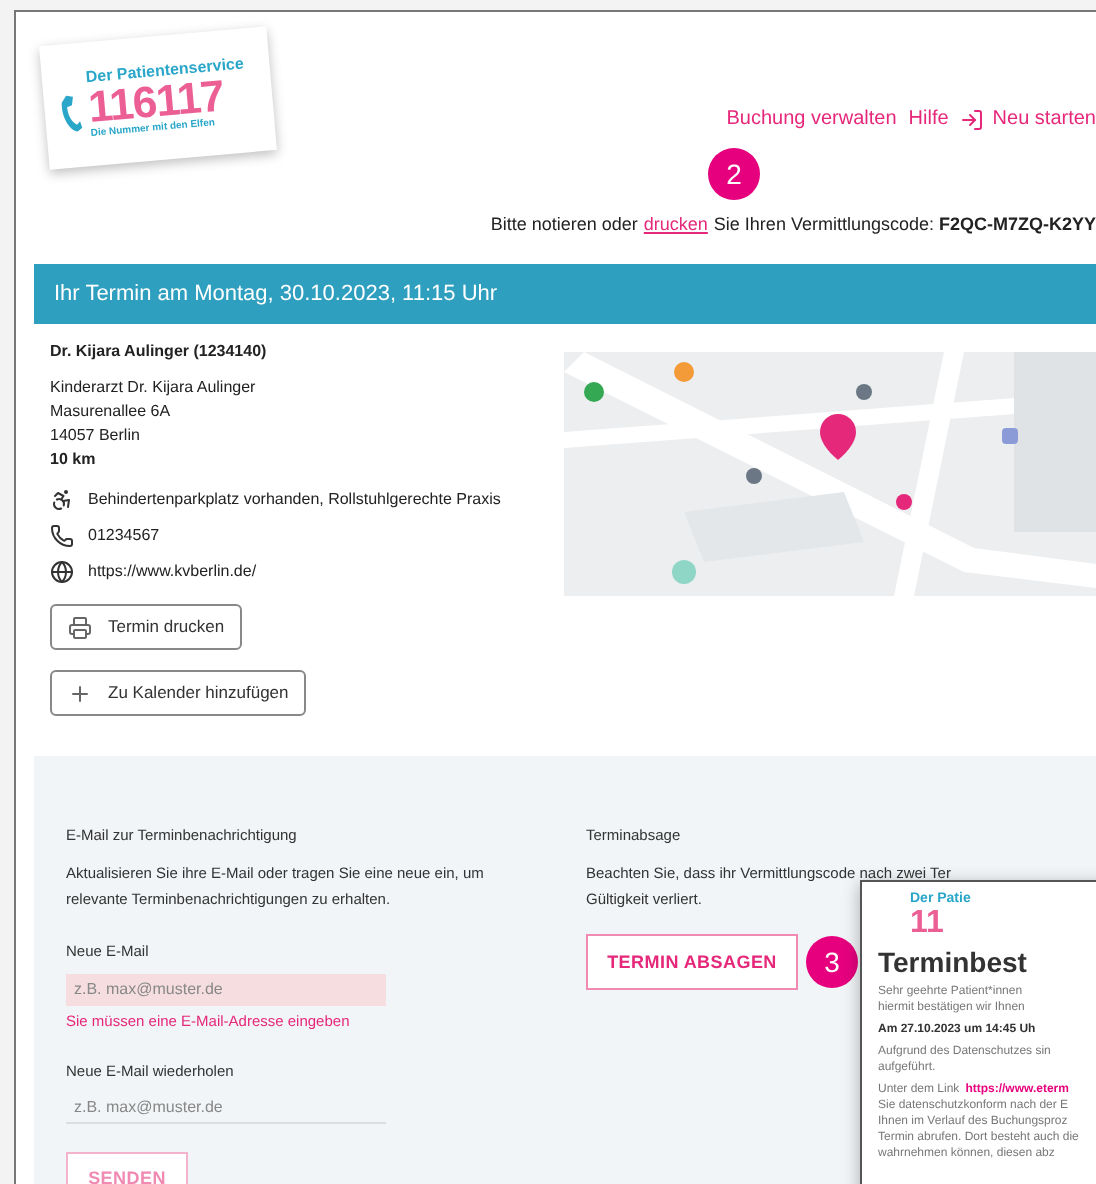  Describe the element at coordinates (172, 572) in the screenshot. I see `practice-info: https://www.kvberlin.de/` at that location.